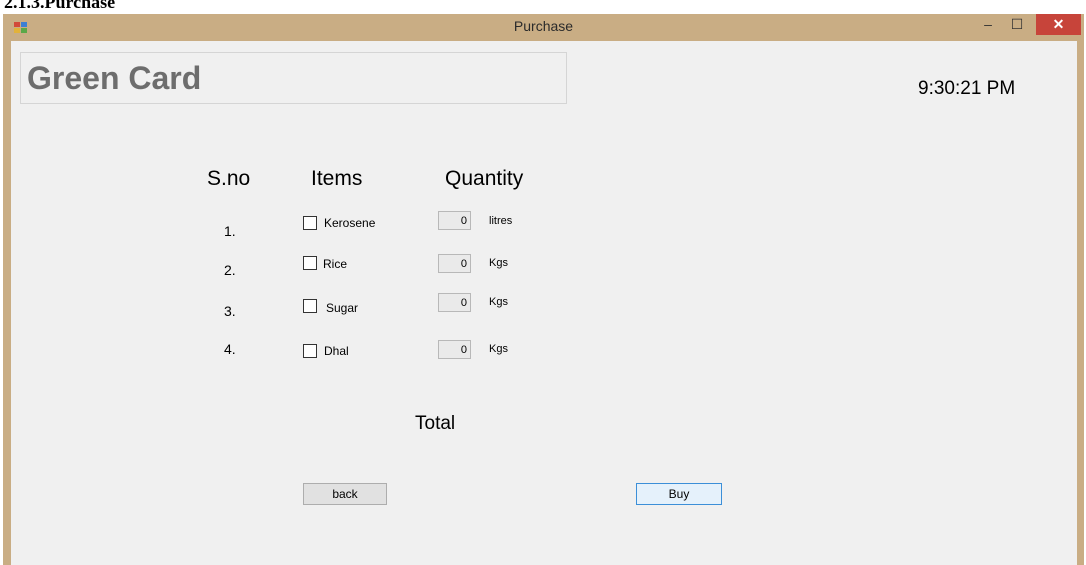 The image size is (1086, 565). What do you see at coordinates (454, 302) in the screenshot?
I see `sugar-quantity-input: 0` at bounding box center [454, 302].